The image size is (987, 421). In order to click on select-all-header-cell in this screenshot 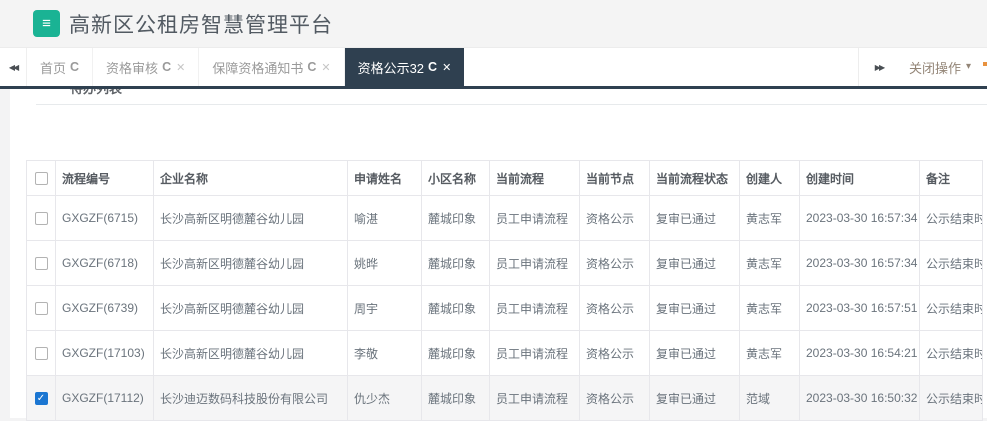, I will do `click(41, 178)`.